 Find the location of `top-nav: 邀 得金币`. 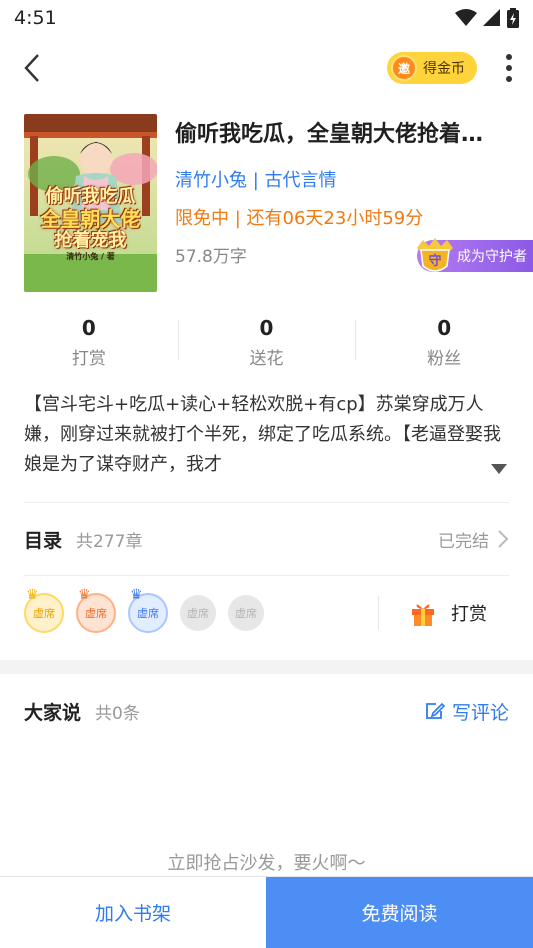

top-nav: 邀 得金币 is located at coordinates (266, 68).